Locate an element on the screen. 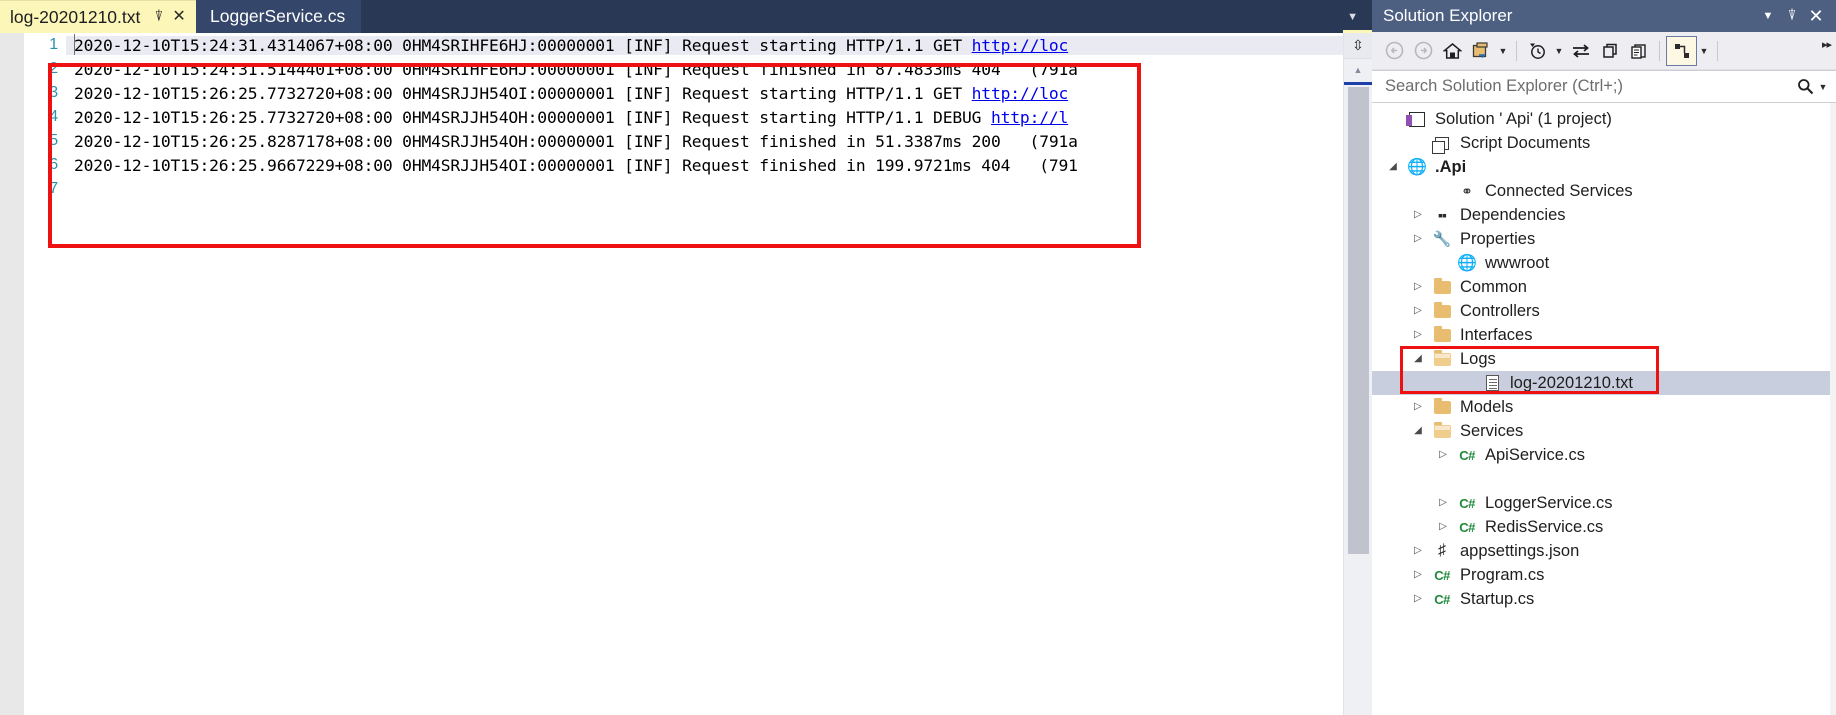 This screenshot has height=715, width=1836. tree-item: ▷ C# LoggerService.cs is located at coordinates (1604, 503).